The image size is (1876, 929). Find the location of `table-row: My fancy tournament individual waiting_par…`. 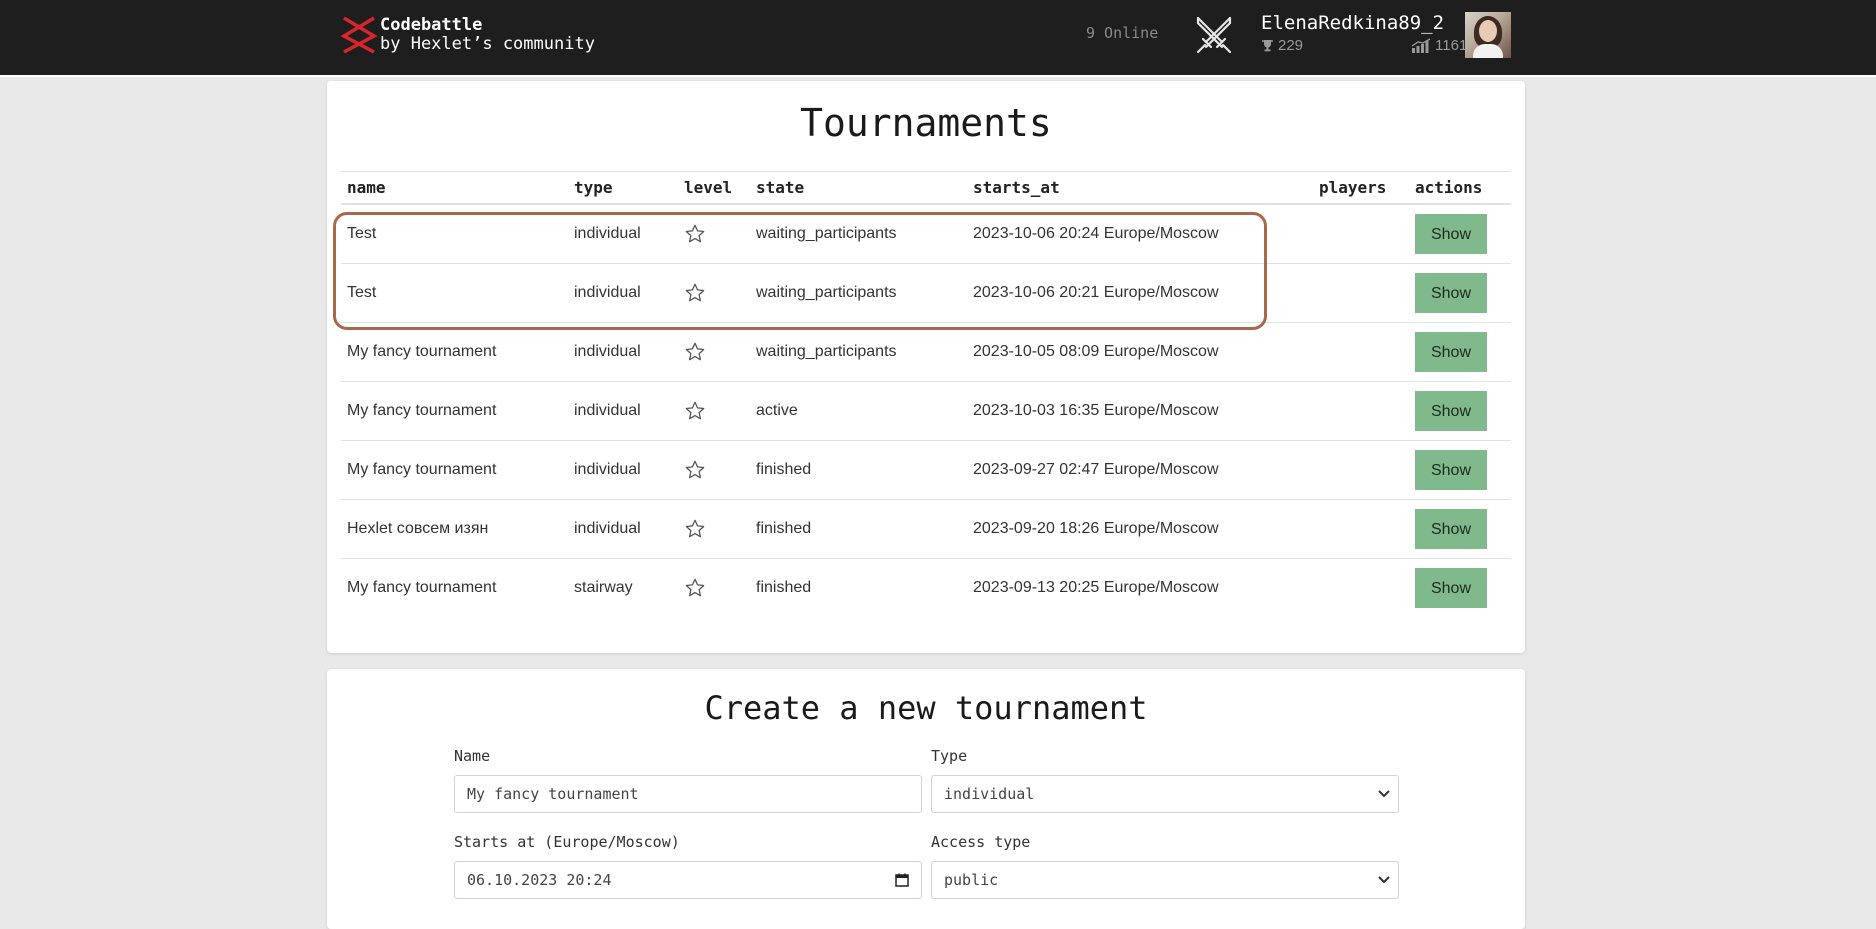

table-row: My fancy tournament individual waiting_par… is located at coordinates (926, 352).